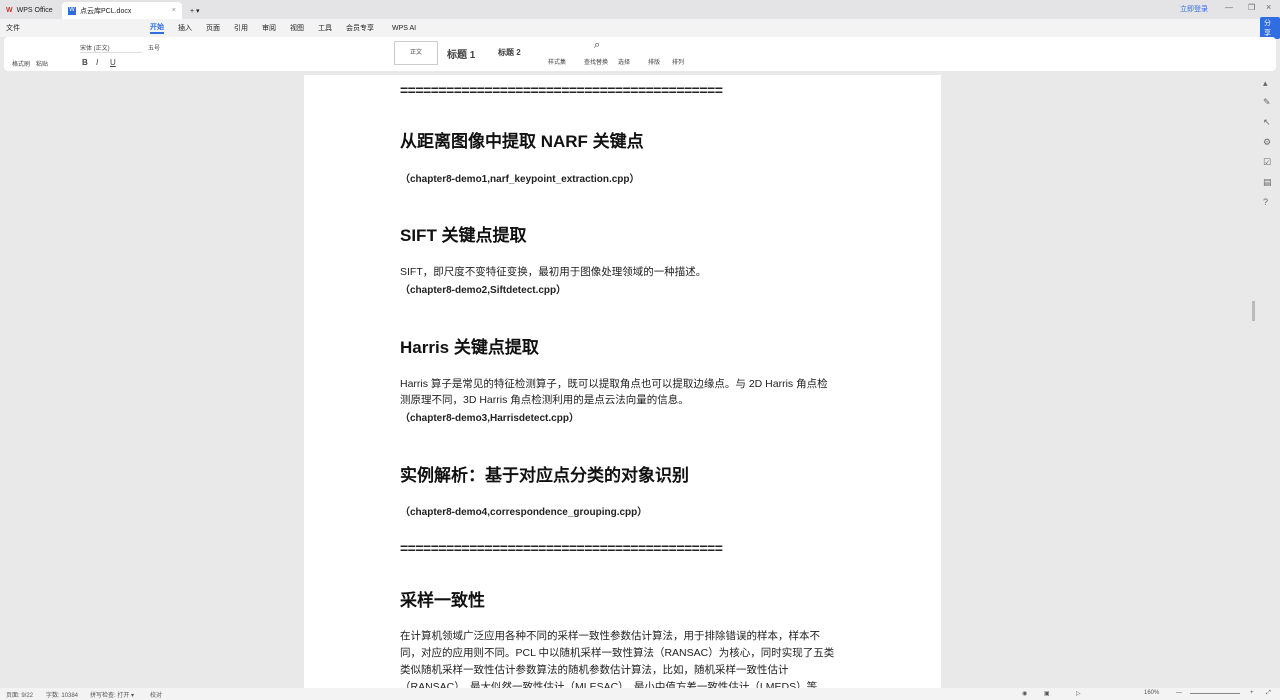 The height and width of the screenshot is (700, 1280). Describe the element at coordinates (624, 61) in the screenshot. I see `select-button: 选择` at that location.